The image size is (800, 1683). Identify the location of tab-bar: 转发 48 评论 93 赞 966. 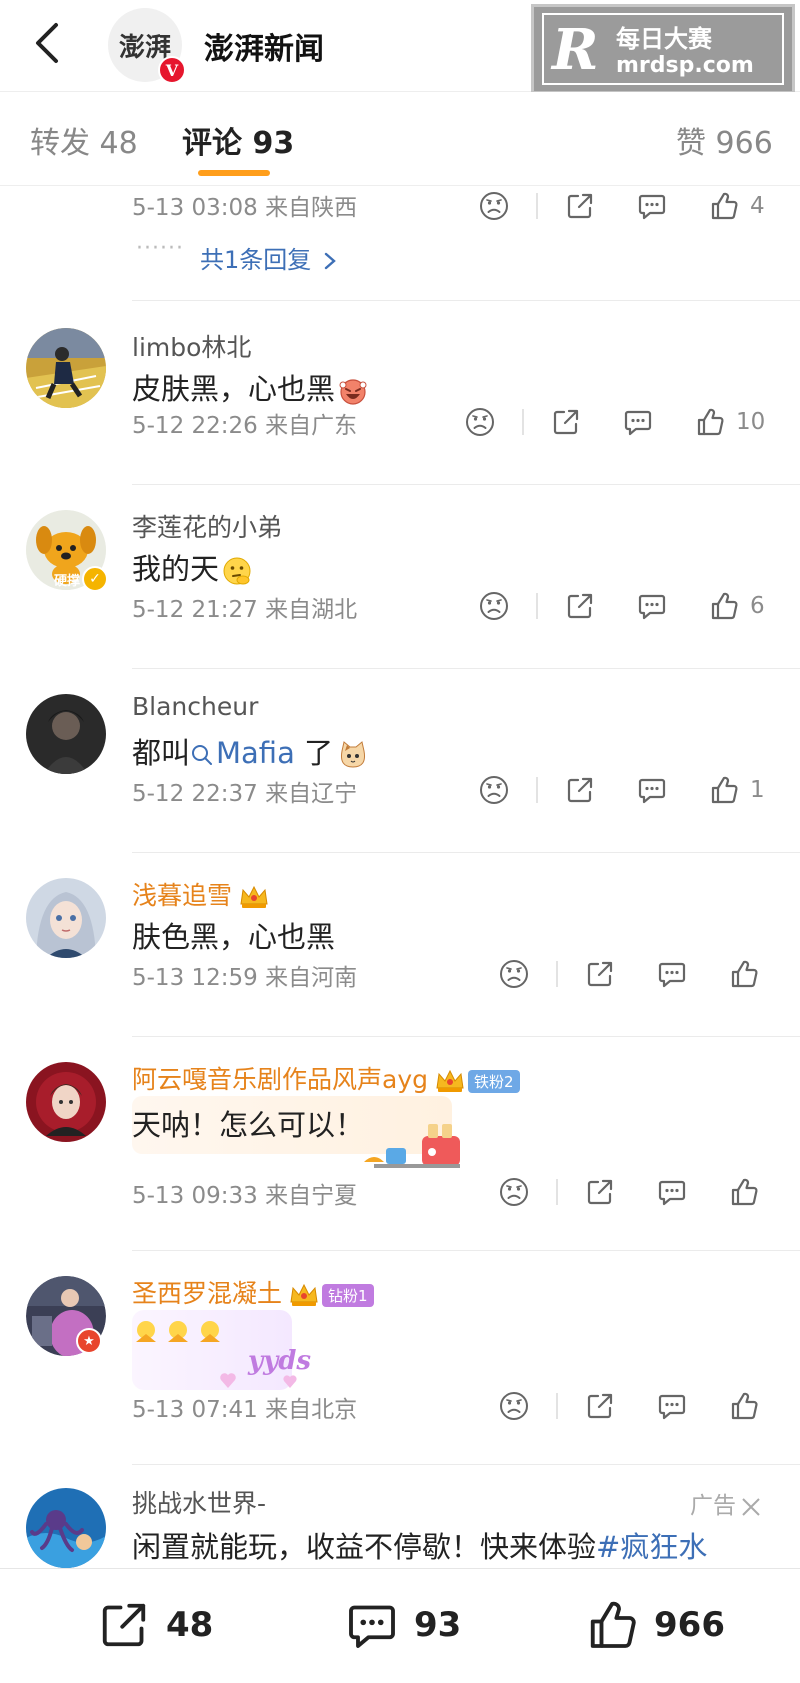
(400, 139).